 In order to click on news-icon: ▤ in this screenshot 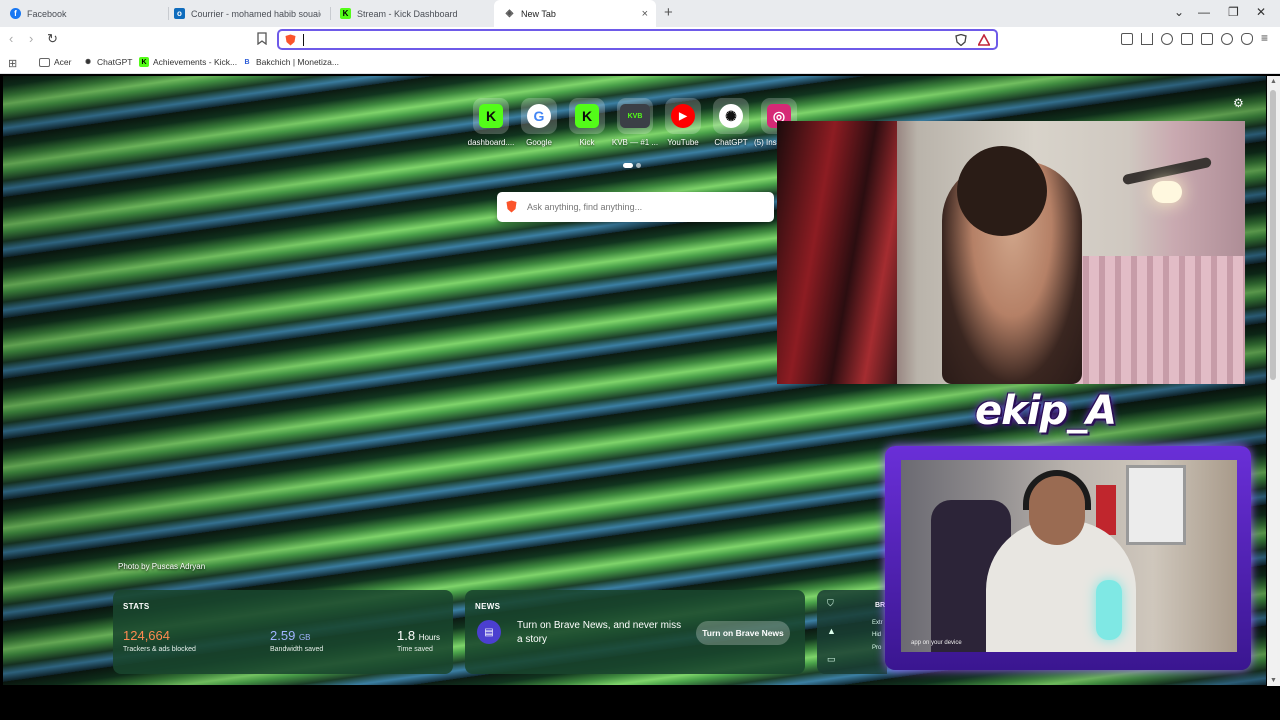, I will do `click(489, 632)`.